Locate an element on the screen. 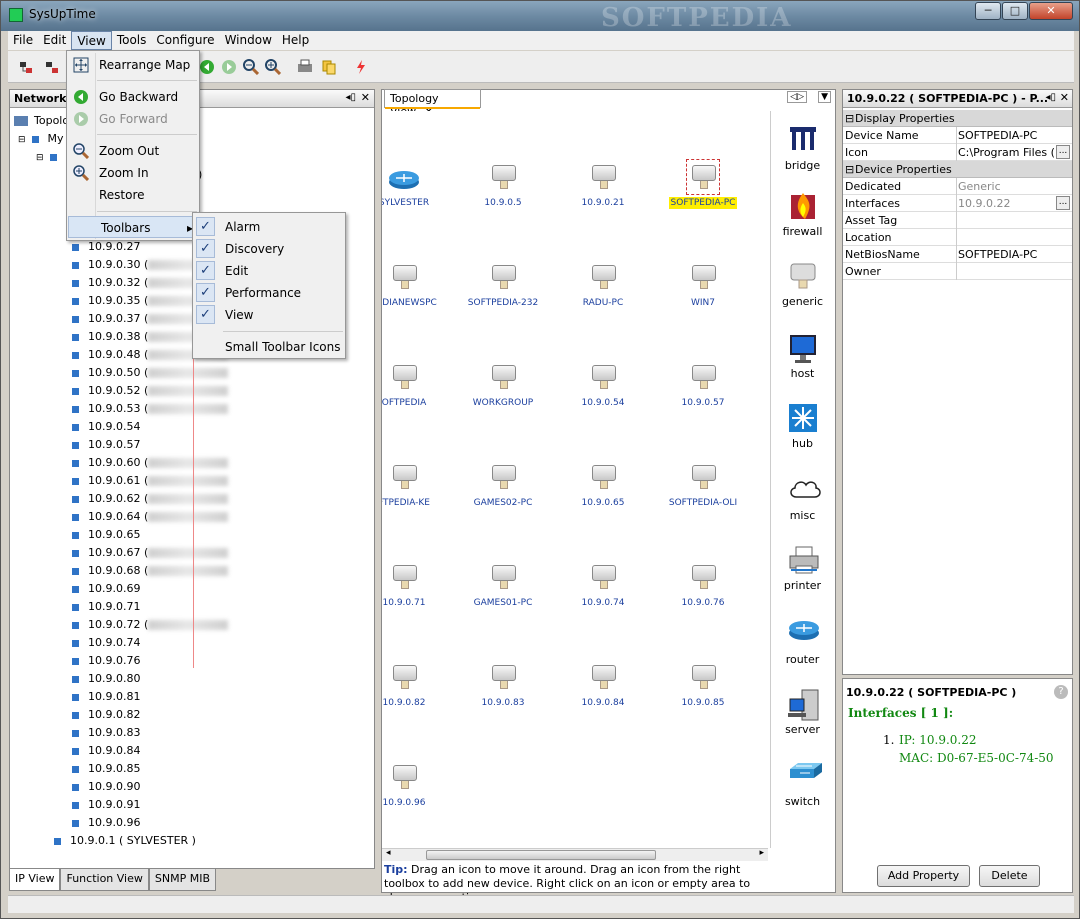 Image resolution: width=1080 pixels, height=919 pixels. tree-host: 10.9.0.90 is located at coordinates (106, 786).